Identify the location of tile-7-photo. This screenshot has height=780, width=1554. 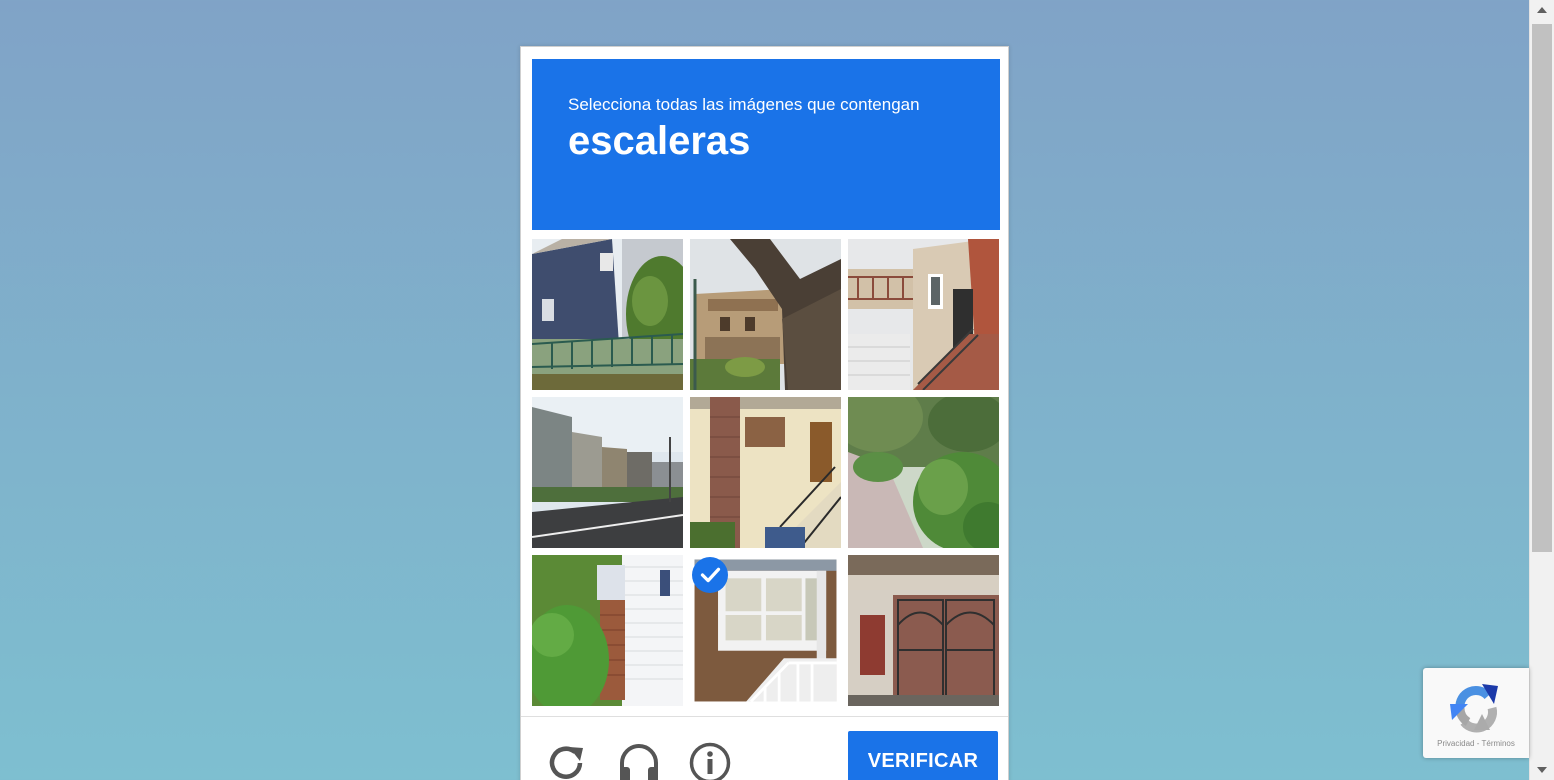
(607, 630).